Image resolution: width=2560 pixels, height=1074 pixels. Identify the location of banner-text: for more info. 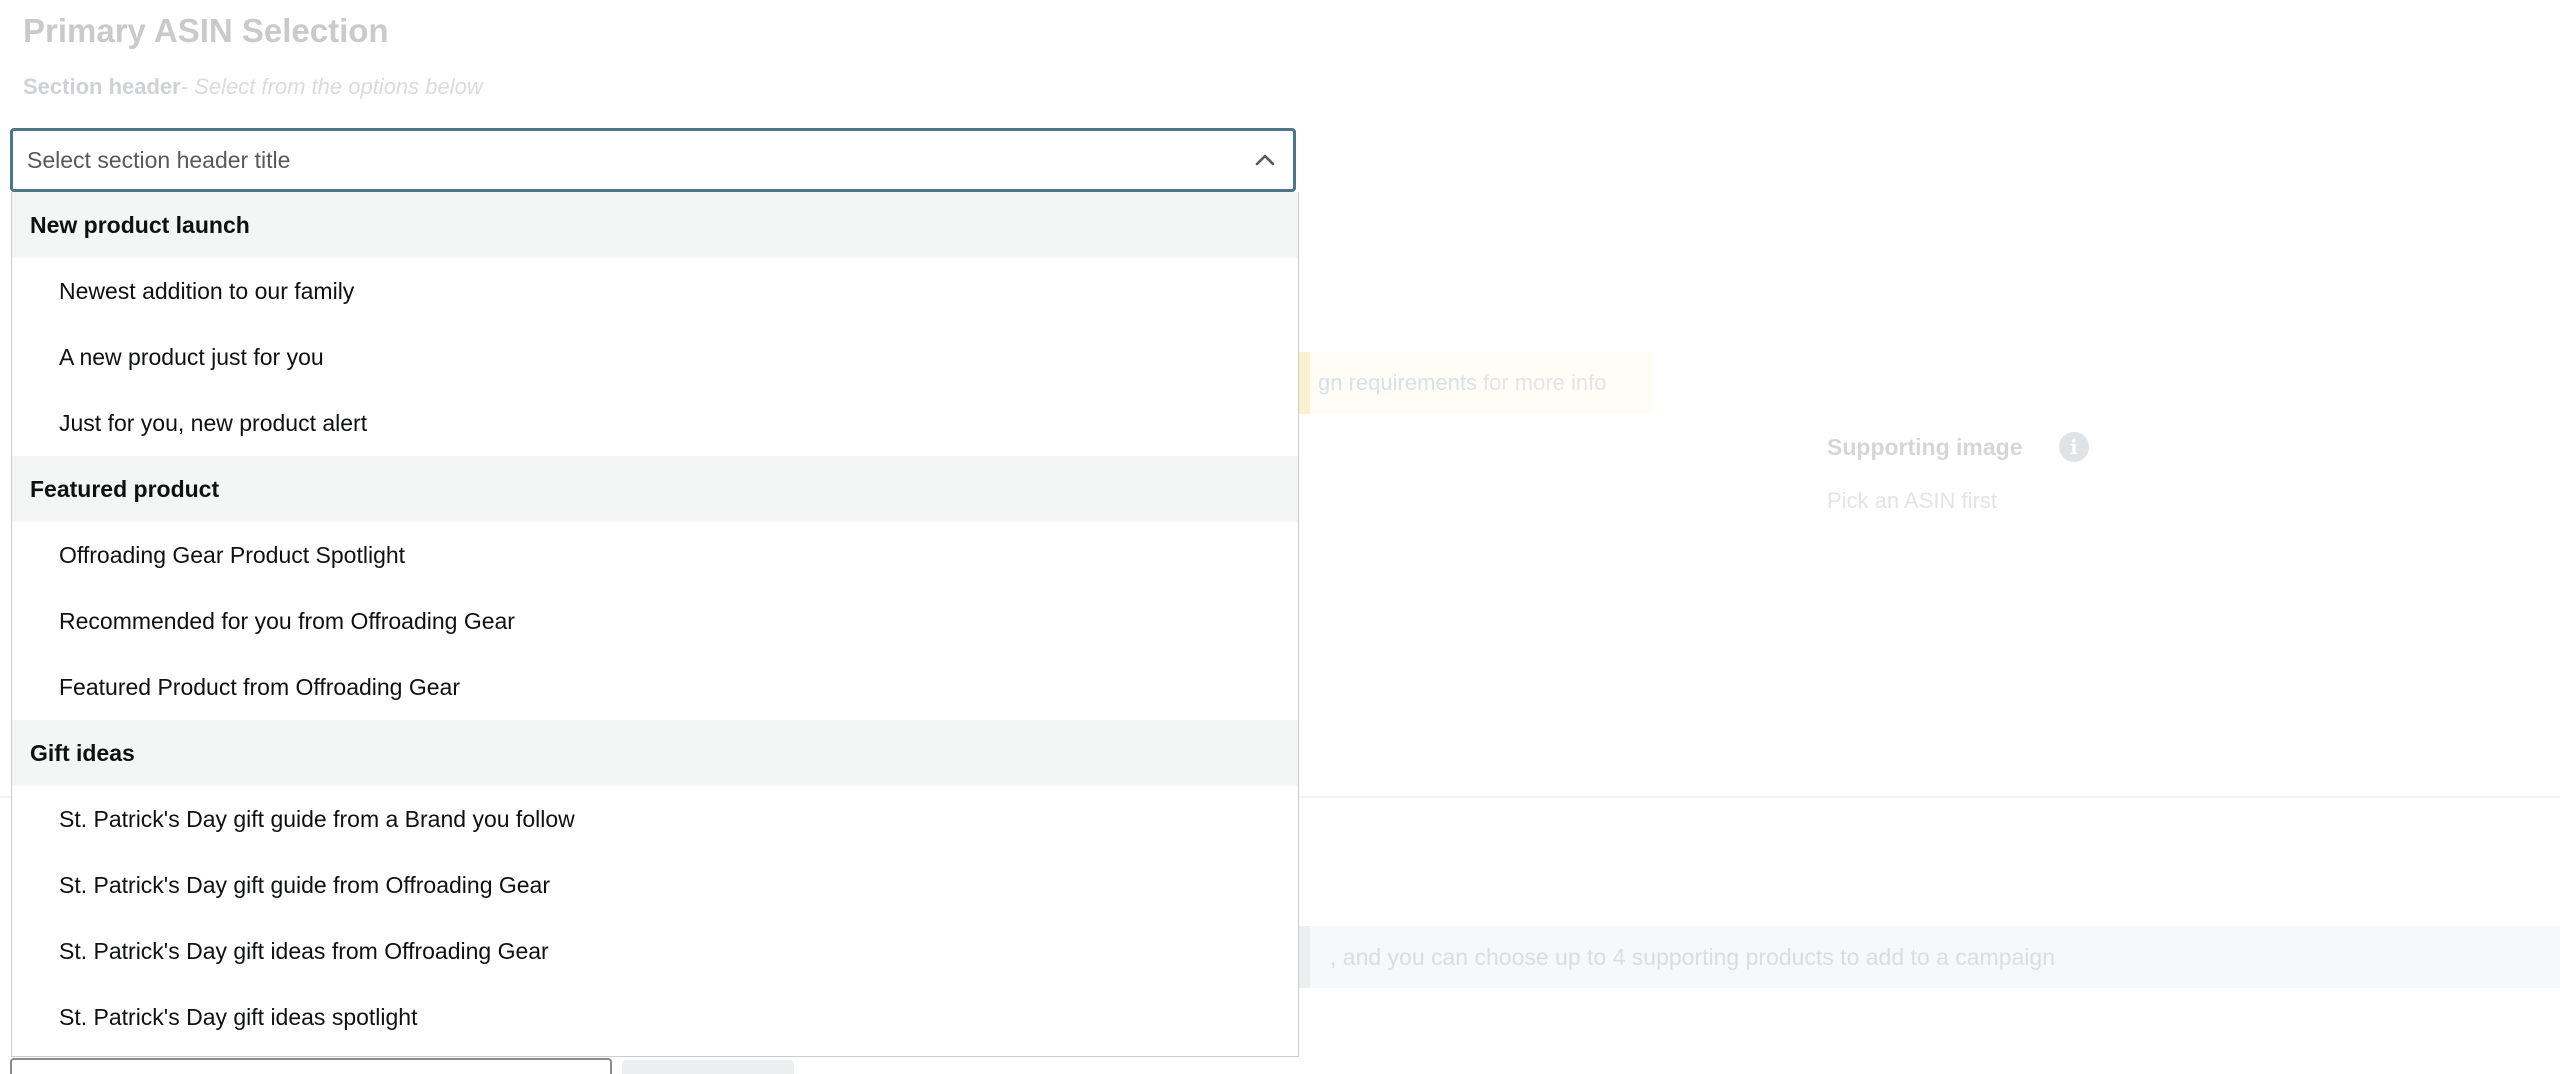
(1544, 382).